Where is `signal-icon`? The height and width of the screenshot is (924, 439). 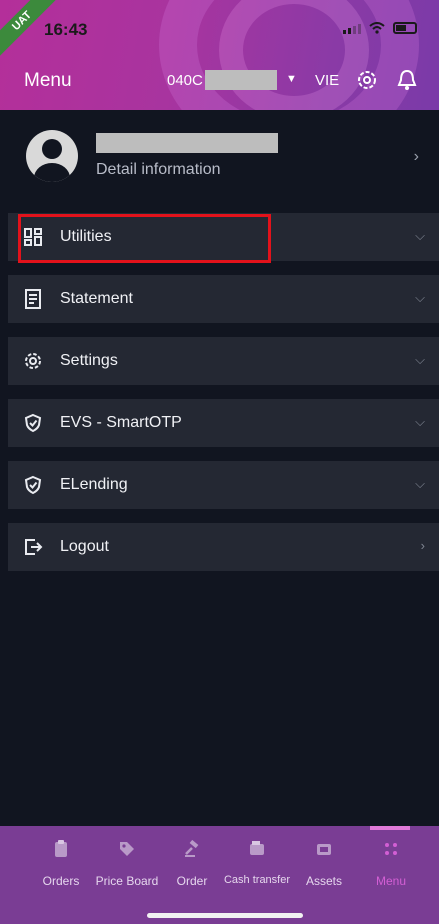 signal-icon is located at coordinates (352, 28).